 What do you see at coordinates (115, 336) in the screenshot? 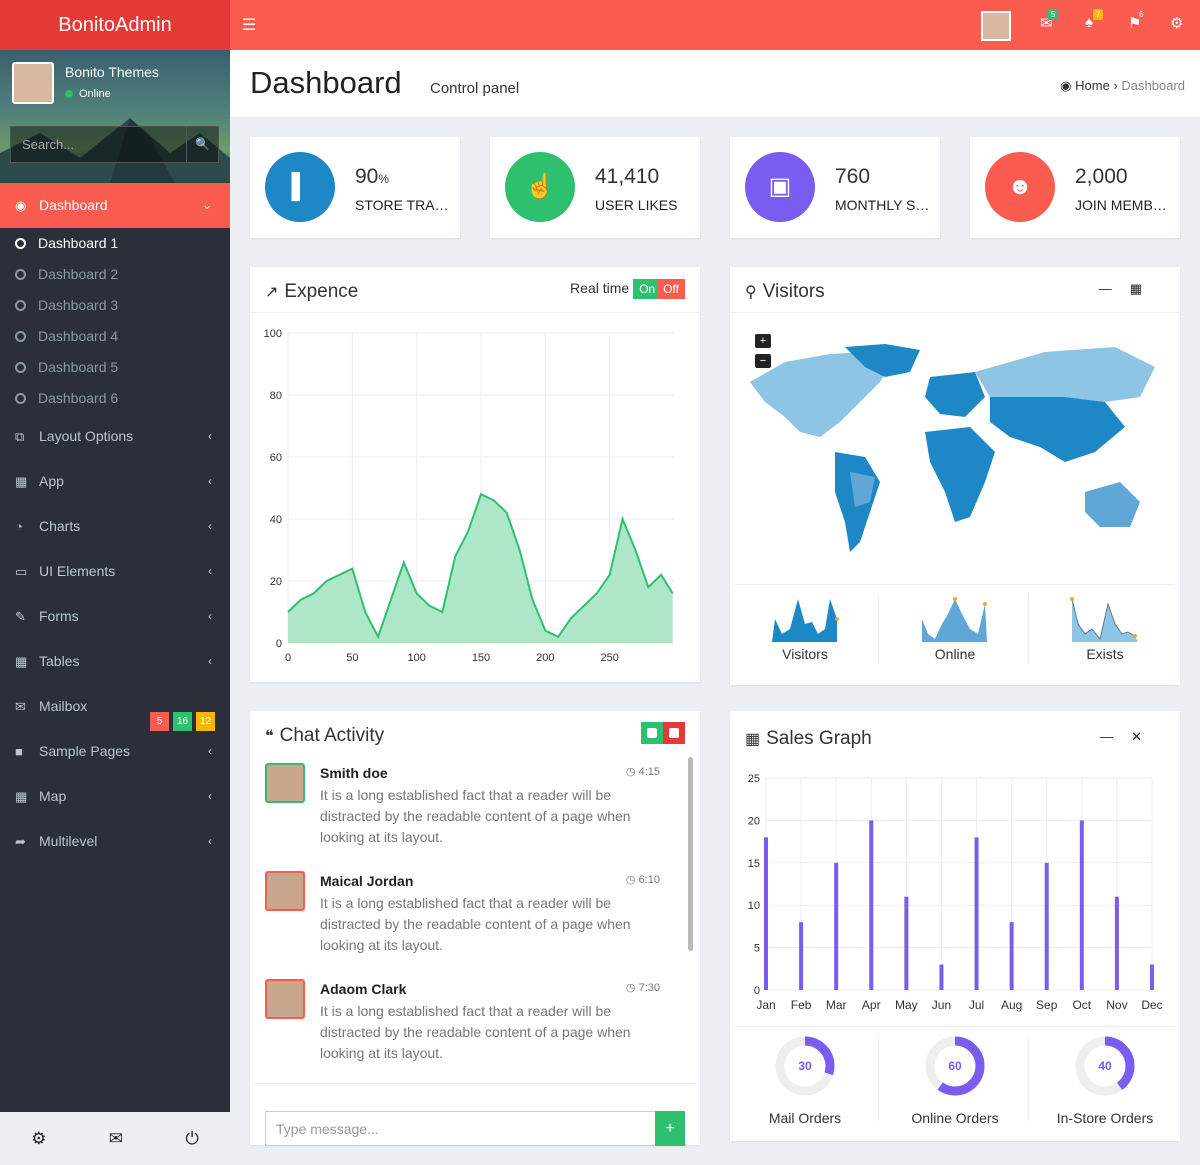
I see `submenu-dashboard-4: Dashboard 4` at bounding box center [115, 336].